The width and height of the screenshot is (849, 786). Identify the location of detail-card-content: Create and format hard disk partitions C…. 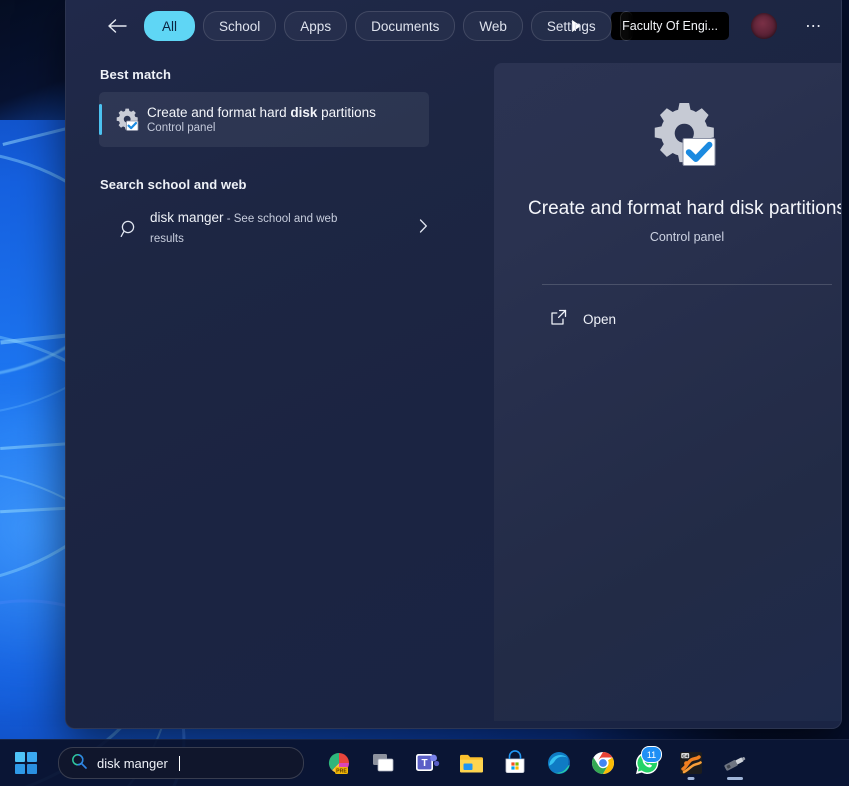
(668, 200).